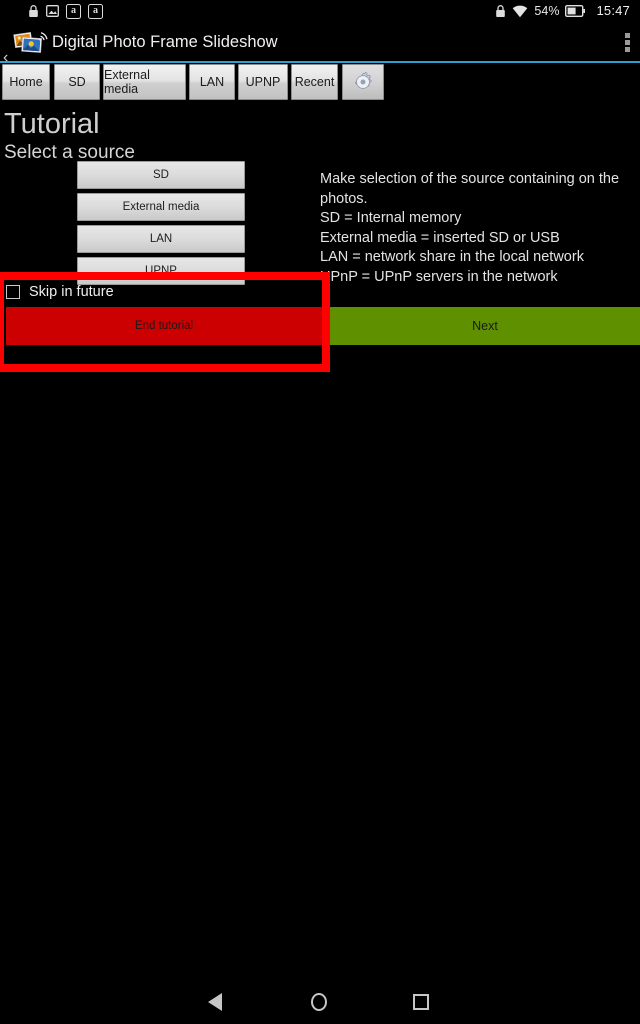 The width and height of the screenshot is (640, 1024). I want to click on app-title-bar: ‹ Digital Photo Frame Slideshow, so click(320, 44).